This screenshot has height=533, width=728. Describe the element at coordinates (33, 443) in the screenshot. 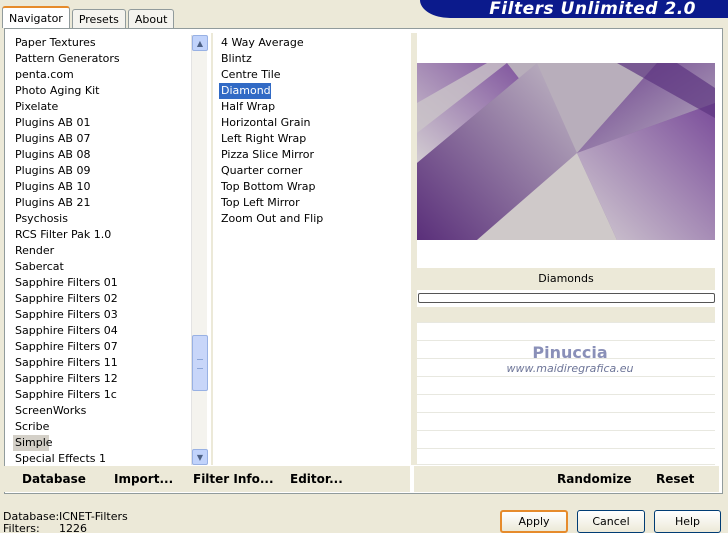

I see `category-item: Simple` at that location.